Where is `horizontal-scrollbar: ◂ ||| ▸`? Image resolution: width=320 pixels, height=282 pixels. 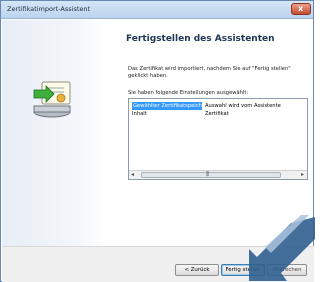 horizontal-scrollbar: ◂ ||| ▸ is located at coordinates (218, 174).